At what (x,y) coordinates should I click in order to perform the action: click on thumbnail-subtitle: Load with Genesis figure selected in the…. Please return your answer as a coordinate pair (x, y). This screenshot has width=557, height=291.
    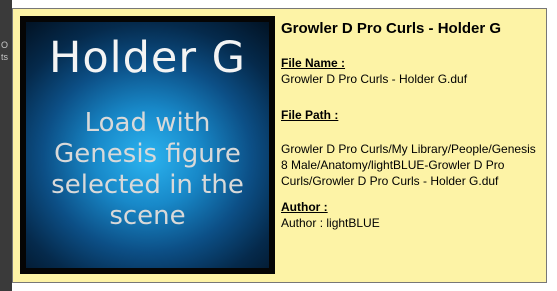
    Looking at the image, I should click on (147, 169).